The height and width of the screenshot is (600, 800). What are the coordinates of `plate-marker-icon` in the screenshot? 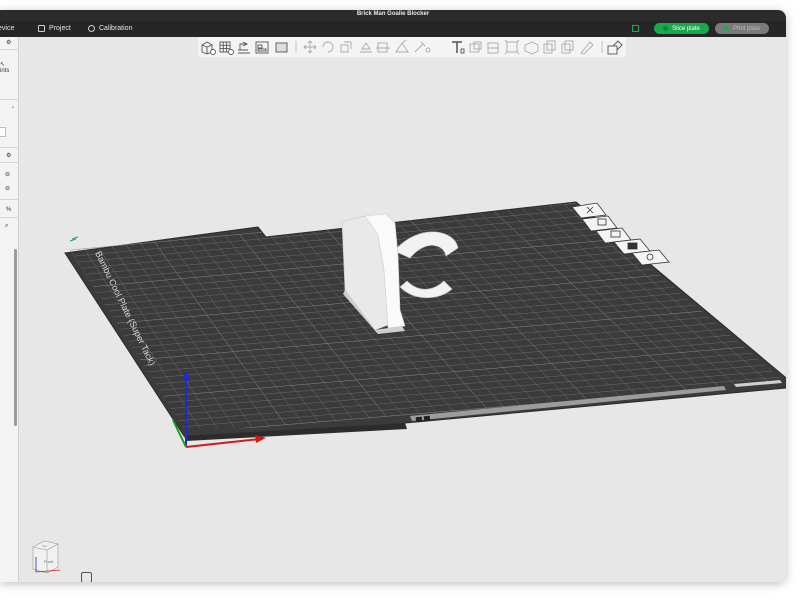 It's located at (74, 239).